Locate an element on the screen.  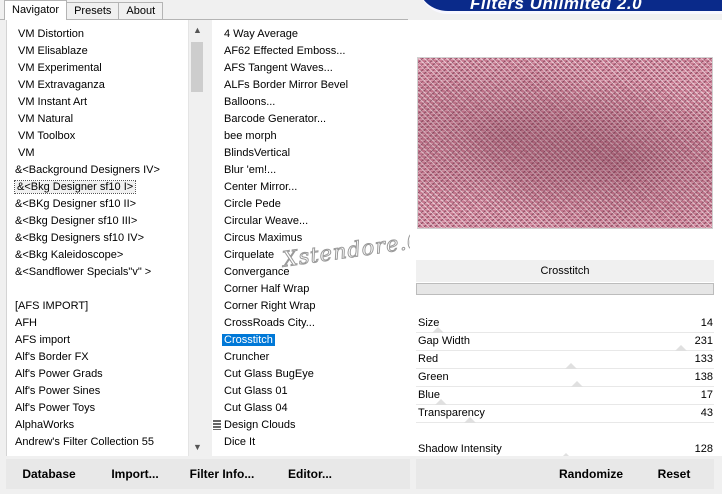
category-item: Alf's Power Toys is located at coordinates (83, 408).